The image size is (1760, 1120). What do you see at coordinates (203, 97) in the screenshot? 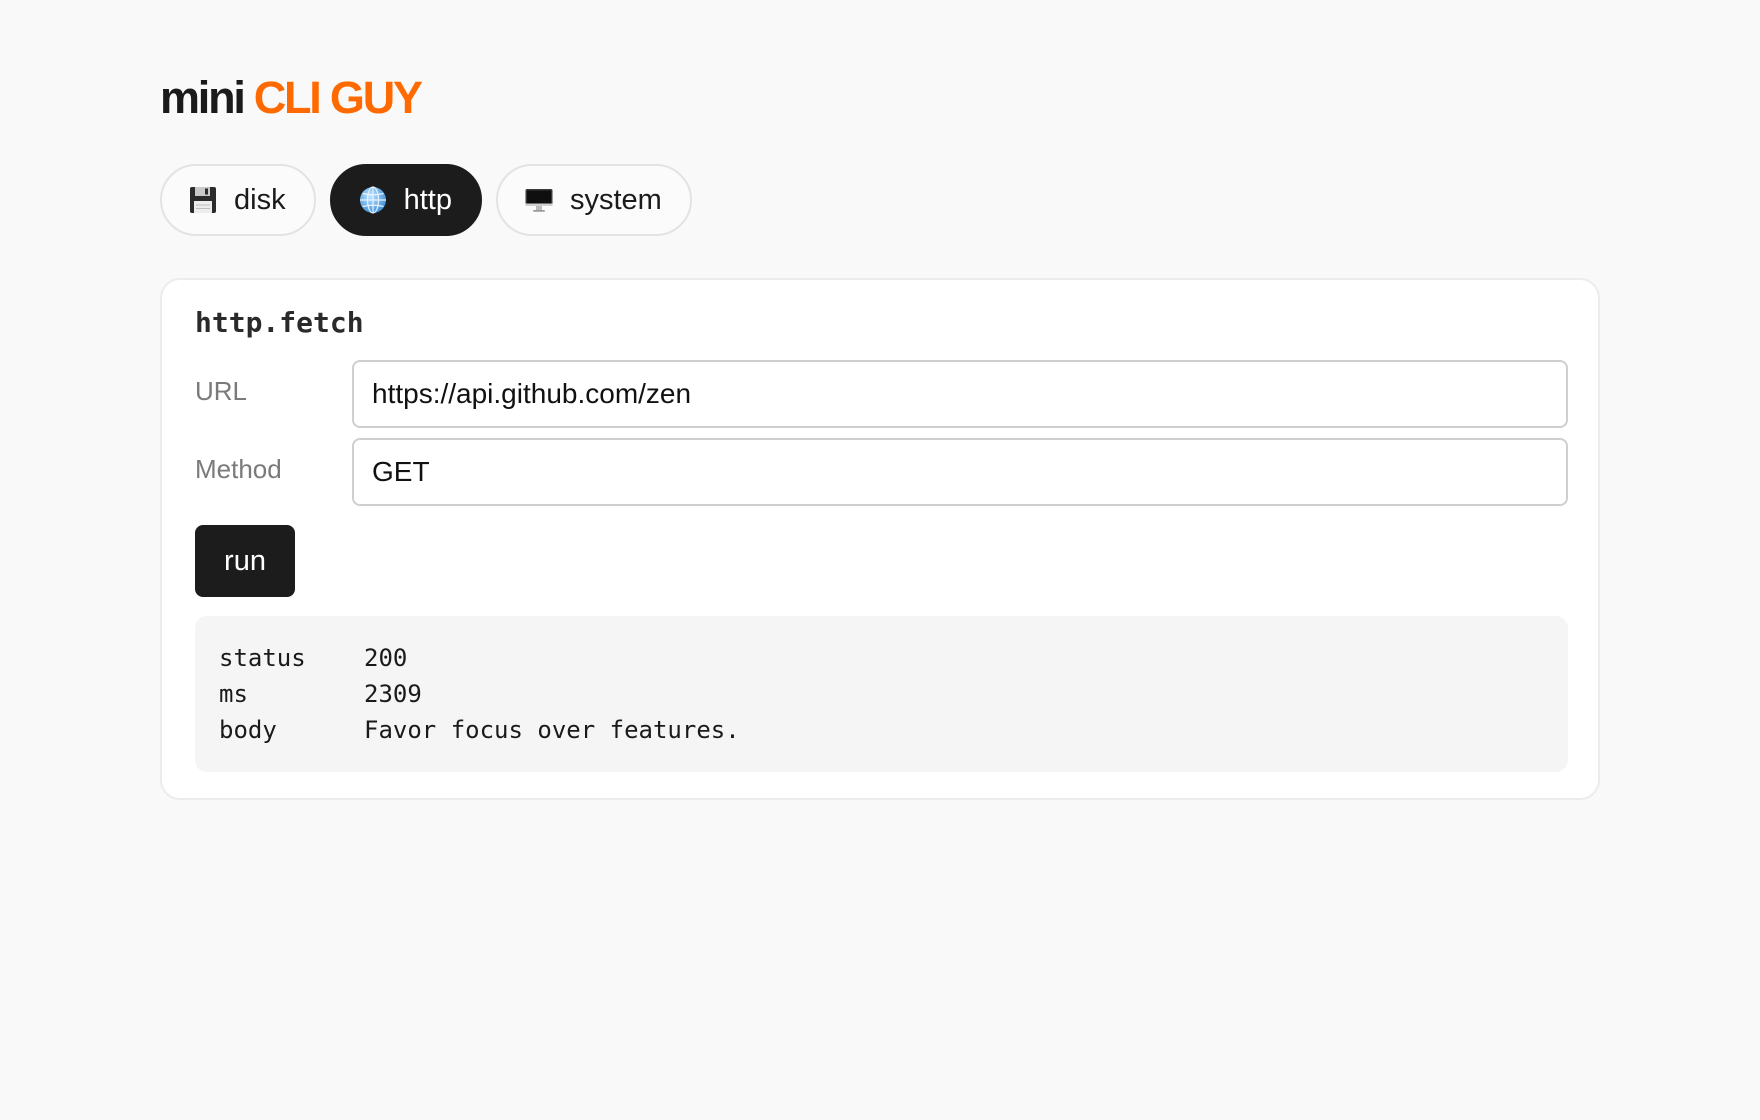
I see `logo-text-mini: mini` at bounding box center [203, 97].